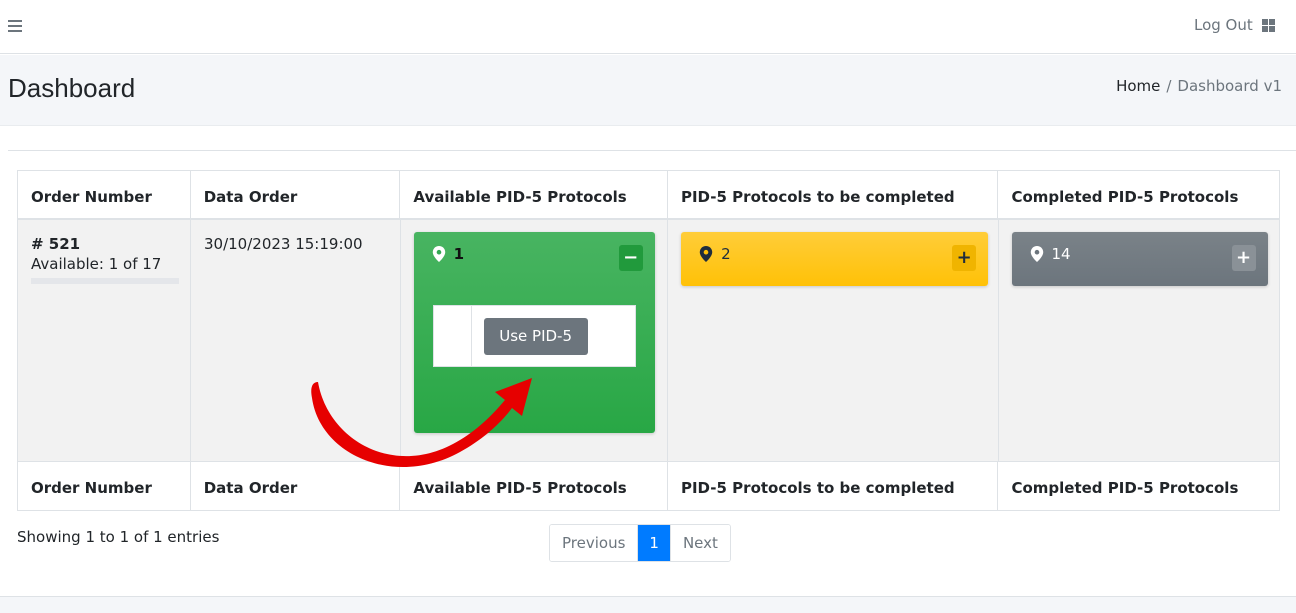 The image size is (1296, 613). What do you see at coordinates (96, 264) in the screenshot?
I see `order-availability: Available: 1 of 17` at bounding box center [96, 264].